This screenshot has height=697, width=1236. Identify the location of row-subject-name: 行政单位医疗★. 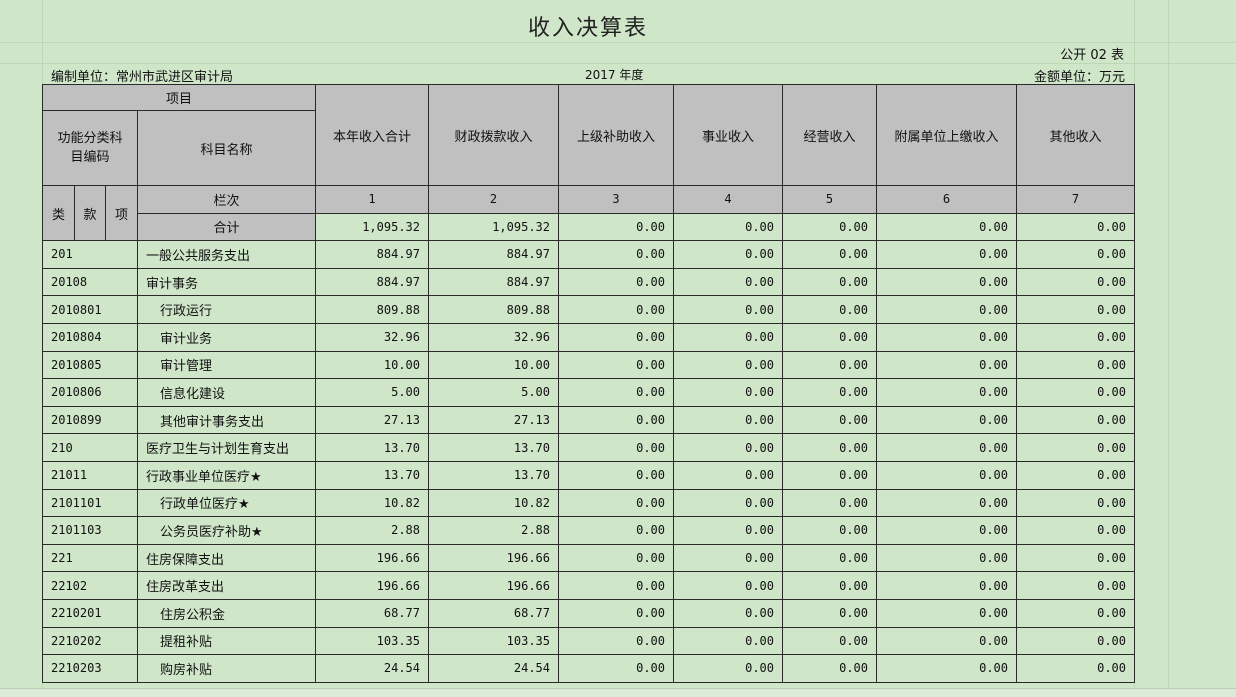
(226, 503).